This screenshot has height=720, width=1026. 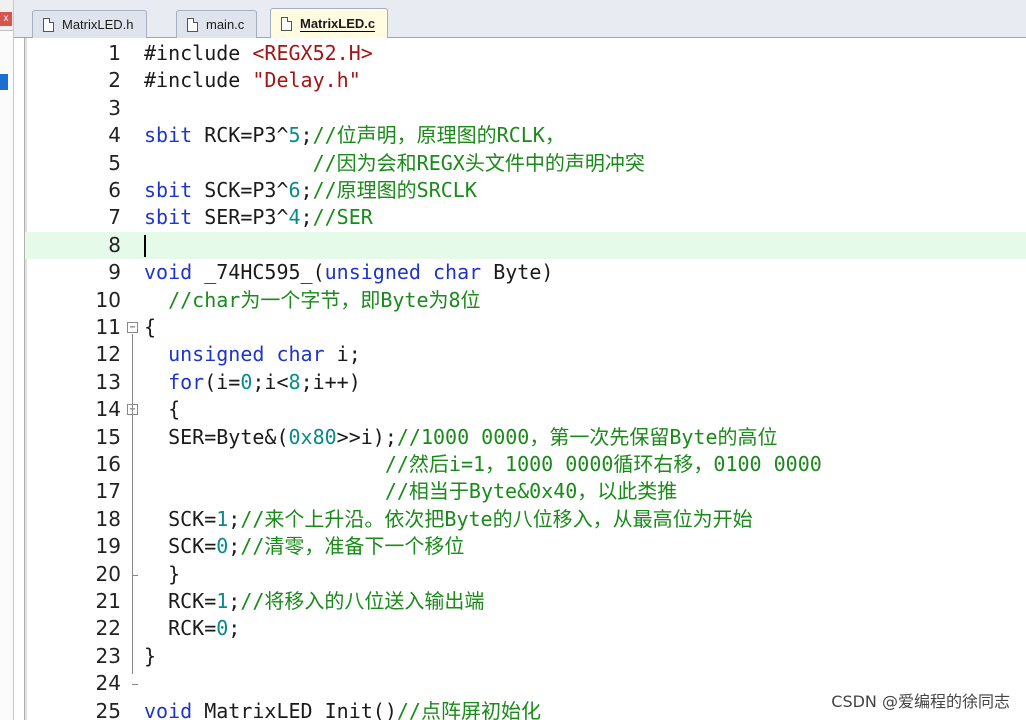 What do you see at coordinates (329, 23) in the screenshot?
I see `tab-matrixled-c: MatrixLED.c` at bounding box center [329, 23].